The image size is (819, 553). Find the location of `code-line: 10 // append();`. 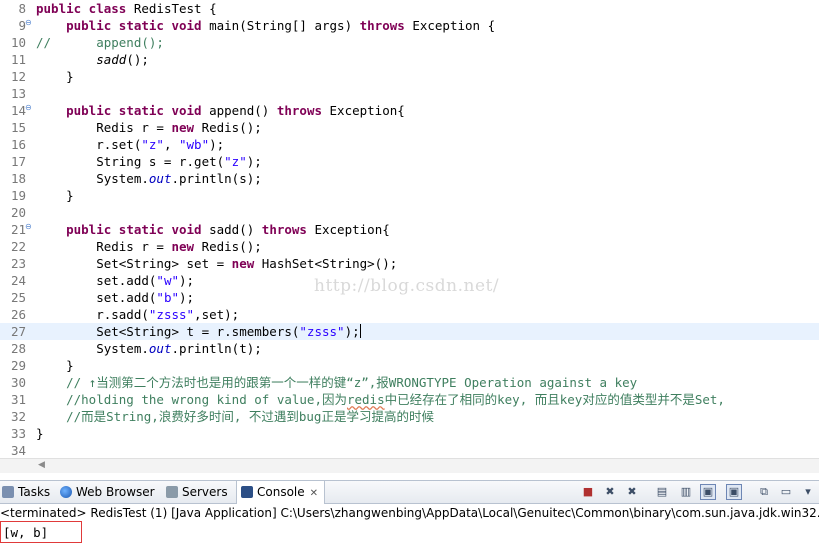

code-line: 10 // append(); is located at coordinates (409, 42).